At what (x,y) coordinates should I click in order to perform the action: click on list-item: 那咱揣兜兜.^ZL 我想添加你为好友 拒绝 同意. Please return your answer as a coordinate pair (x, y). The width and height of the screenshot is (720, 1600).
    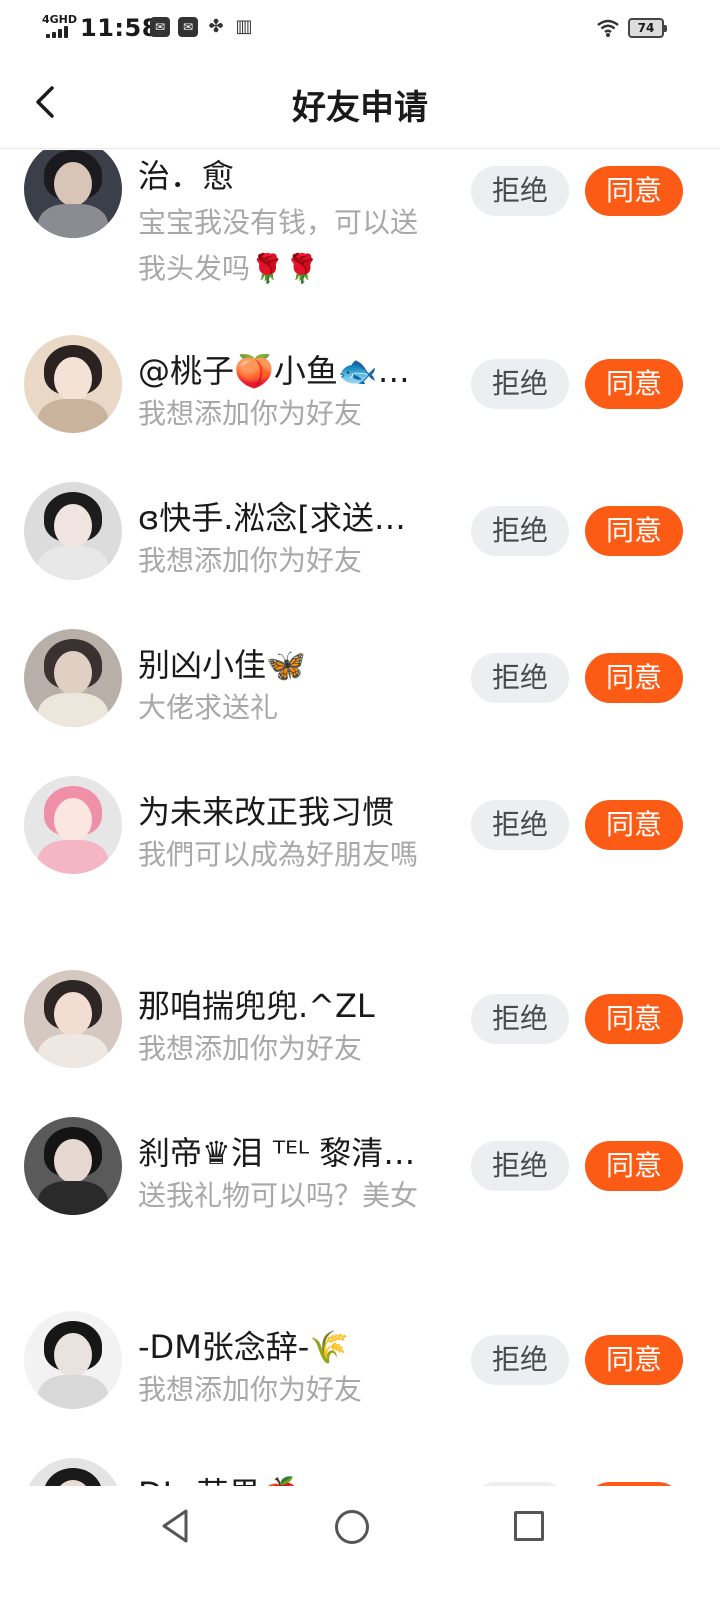
    Looking at the image, I should click on (360, 1040).